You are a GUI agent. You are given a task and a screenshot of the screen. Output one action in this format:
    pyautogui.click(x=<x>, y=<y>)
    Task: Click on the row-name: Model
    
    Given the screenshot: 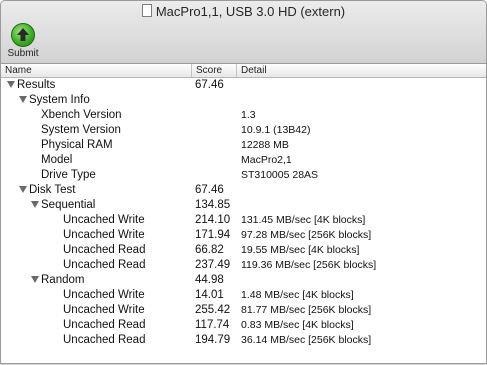 What is the action you would take?
    pyautogui.click(x=56, y=160)
    